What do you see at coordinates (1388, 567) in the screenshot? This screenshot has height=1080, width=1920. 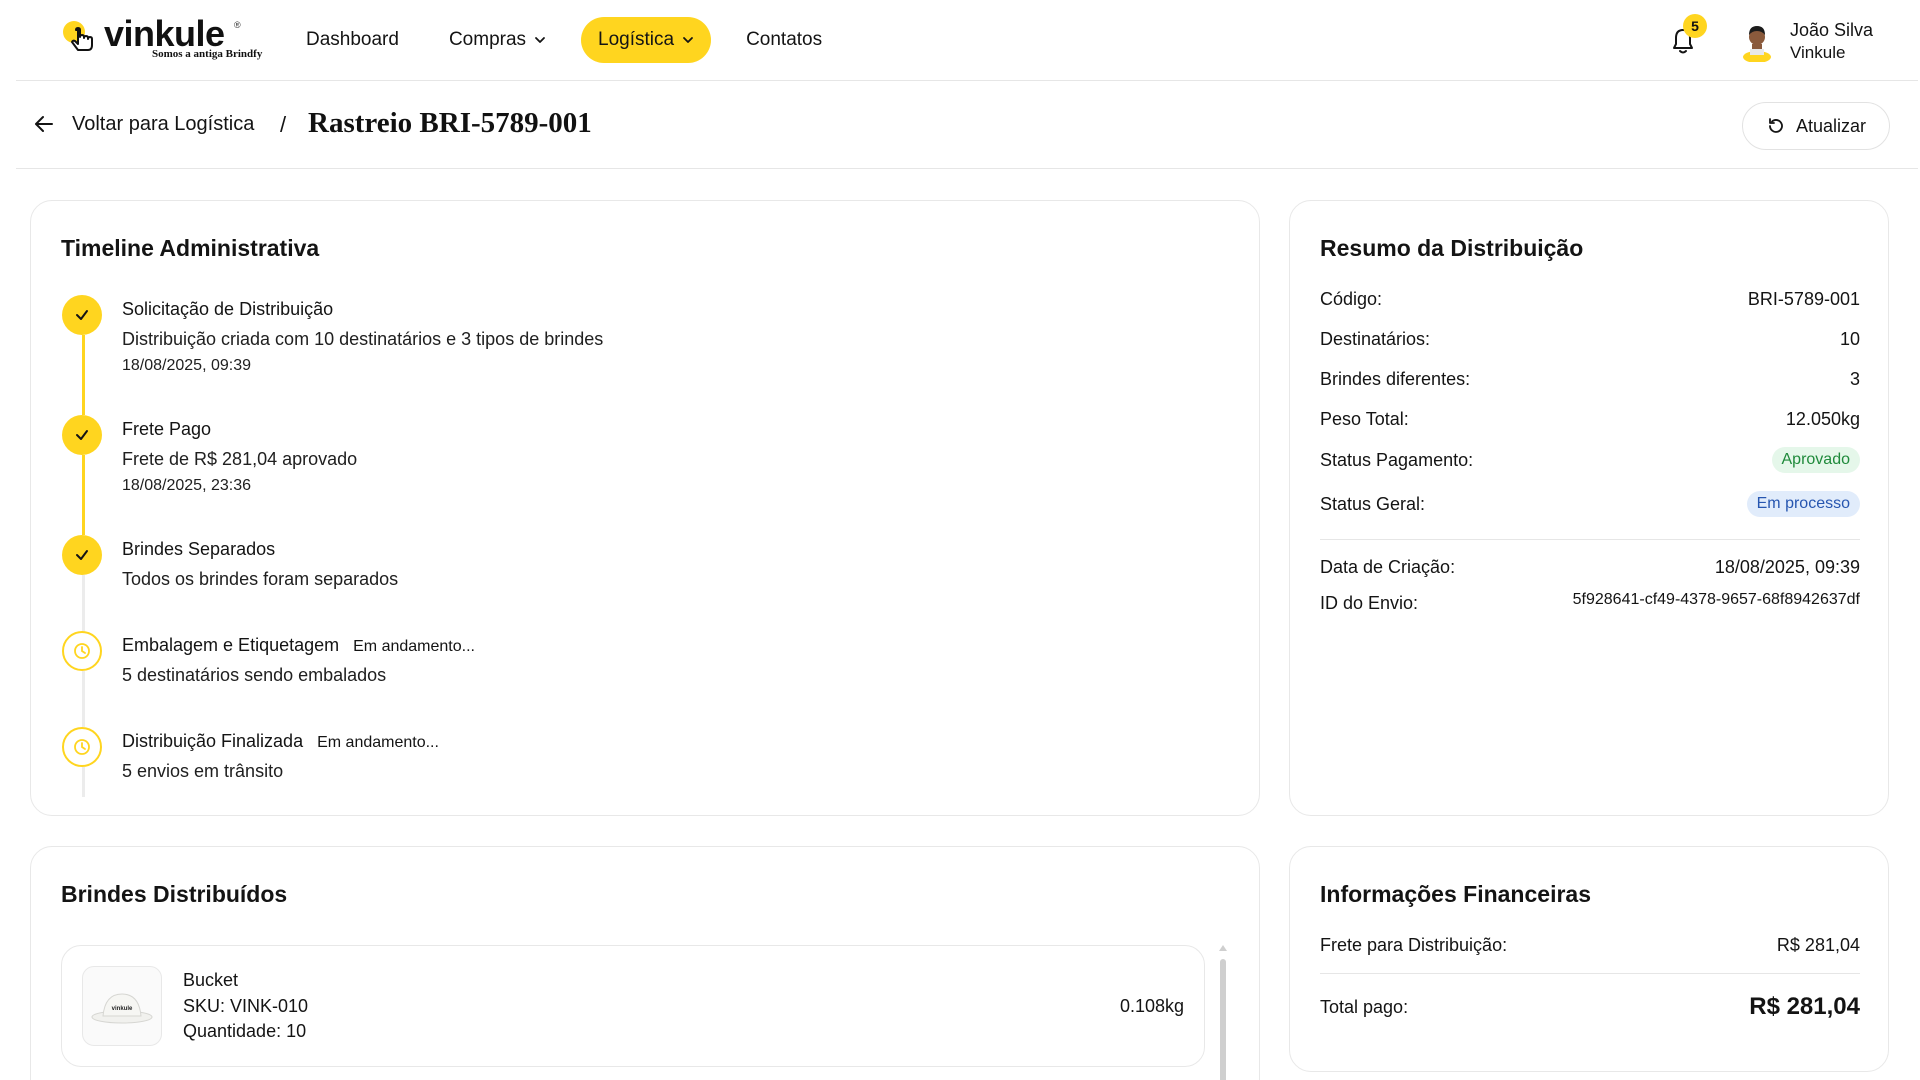 I see `summary-label: Data de Criação:` at bounding box center [1388, 567].